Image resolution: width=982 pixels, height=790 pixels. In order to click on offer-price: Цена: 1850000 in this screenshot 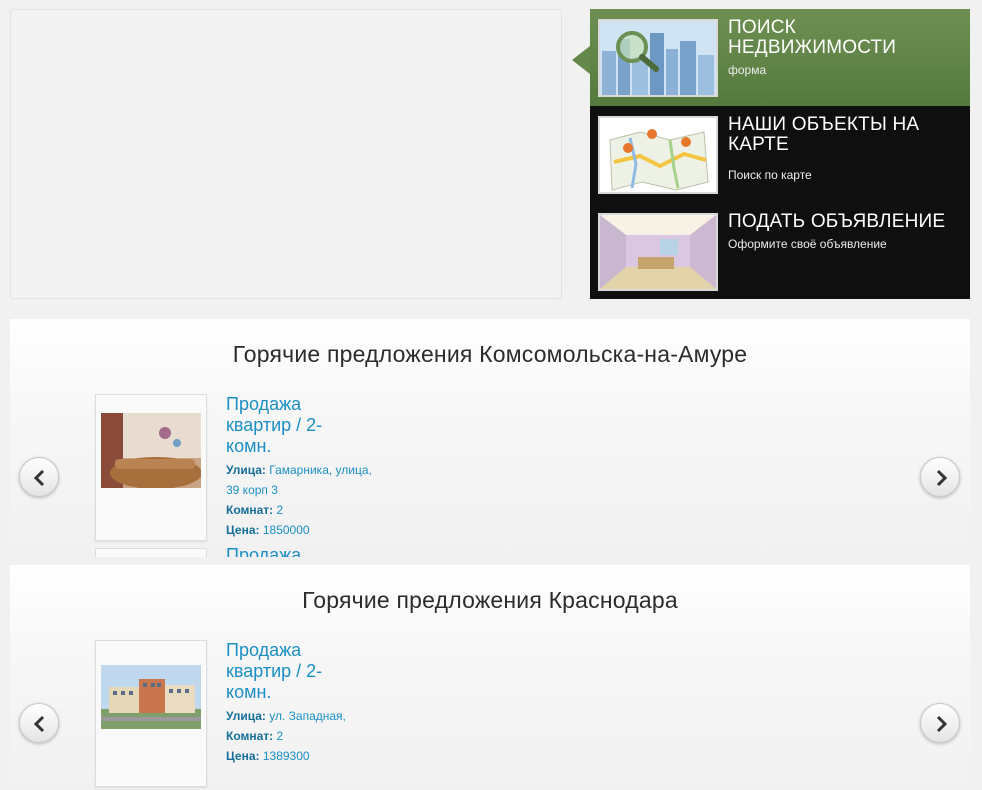, I will do `click(301, 530)`.